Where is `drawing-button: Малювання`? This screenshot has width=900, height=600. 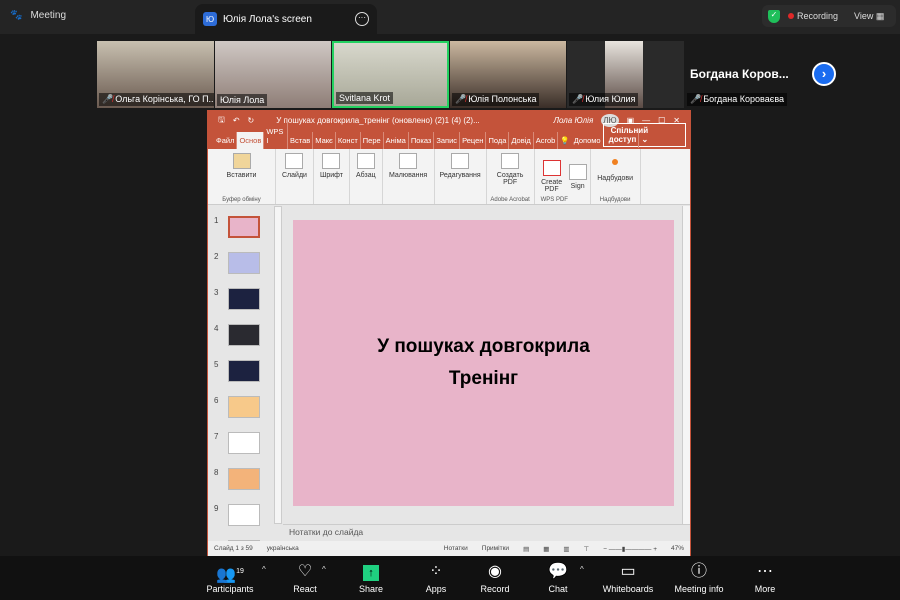 drawing-button: Малювання is located at coordinates (409, 176).